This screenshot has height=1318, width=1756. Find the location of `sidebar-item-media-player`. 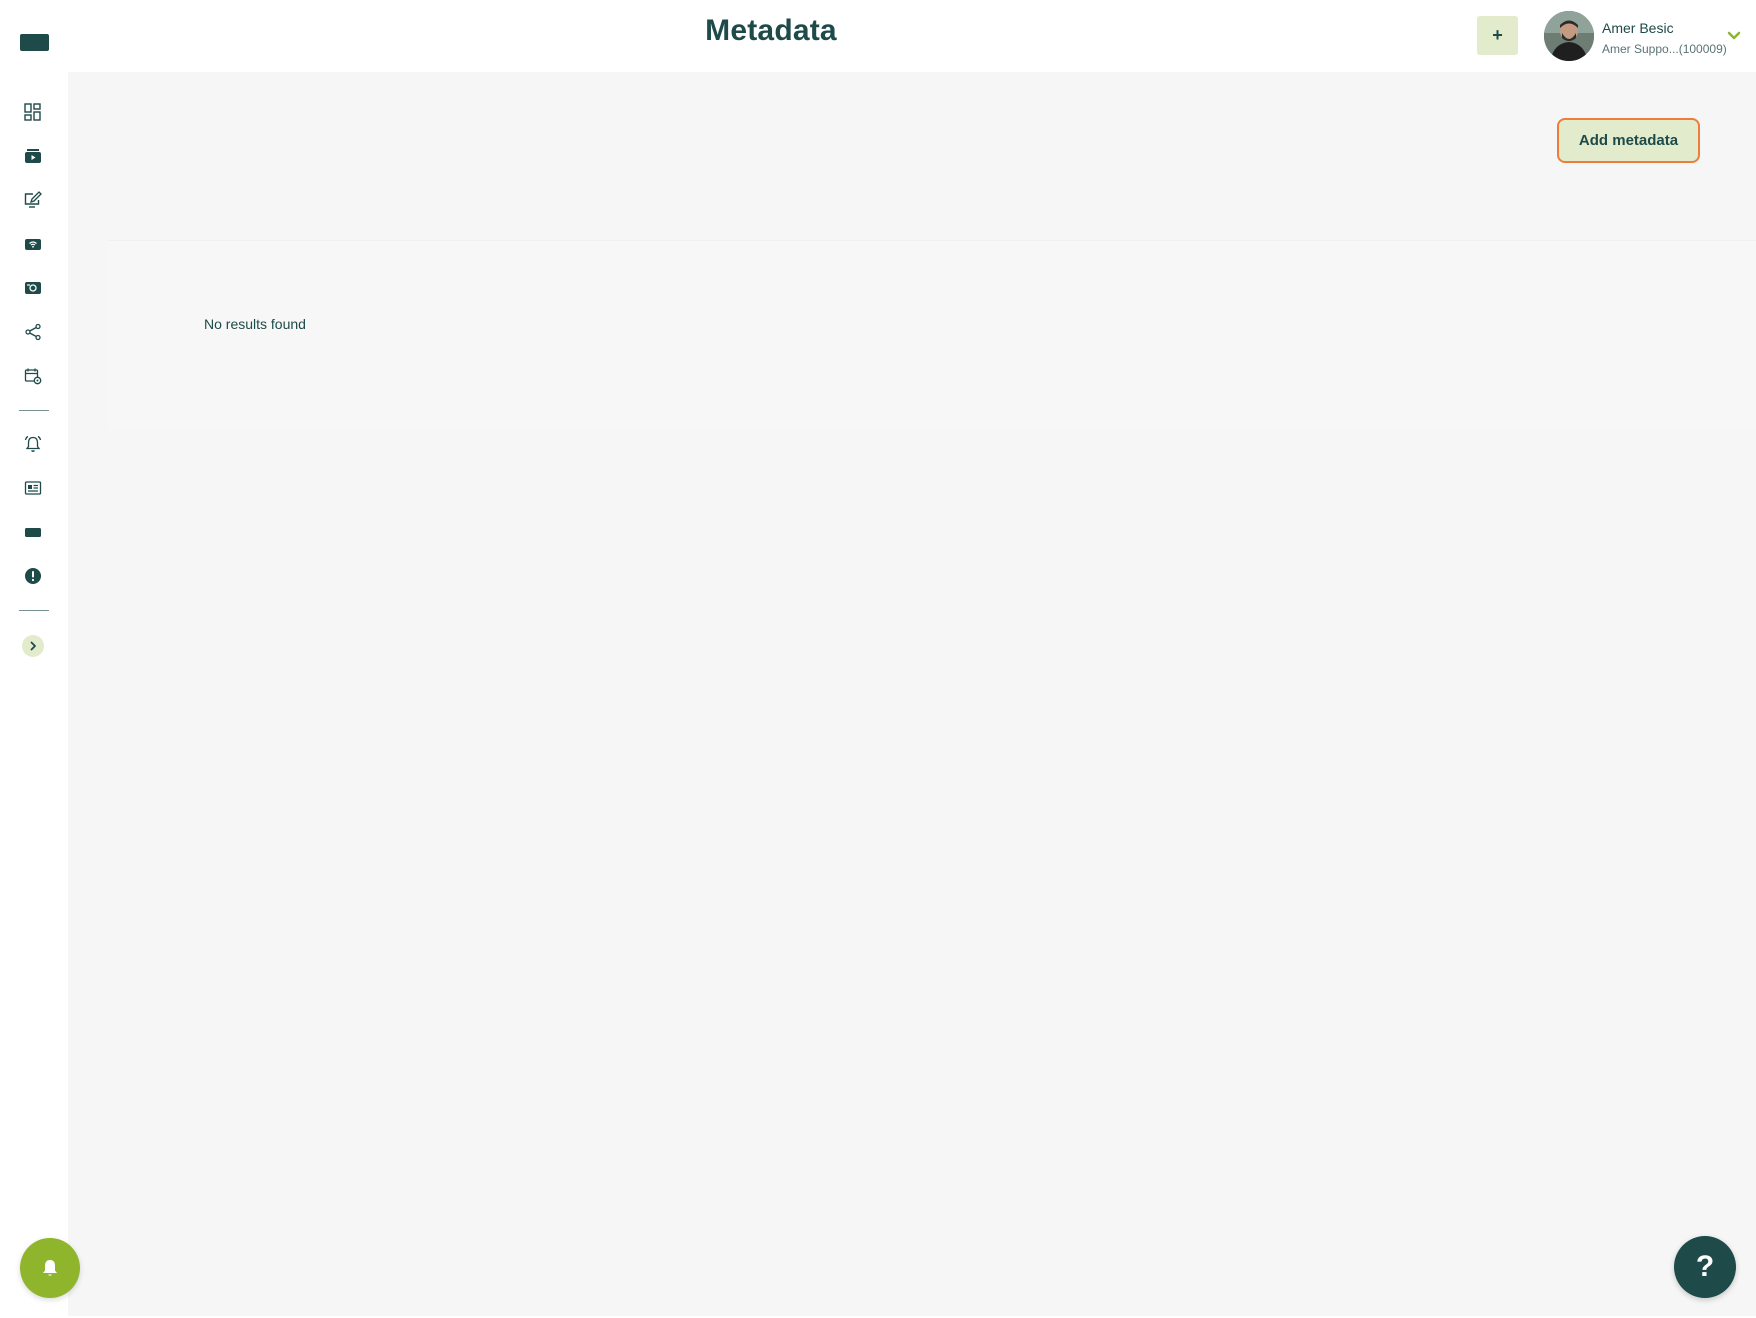

sidebar-item-media-player is located at coordinates (33, 156).